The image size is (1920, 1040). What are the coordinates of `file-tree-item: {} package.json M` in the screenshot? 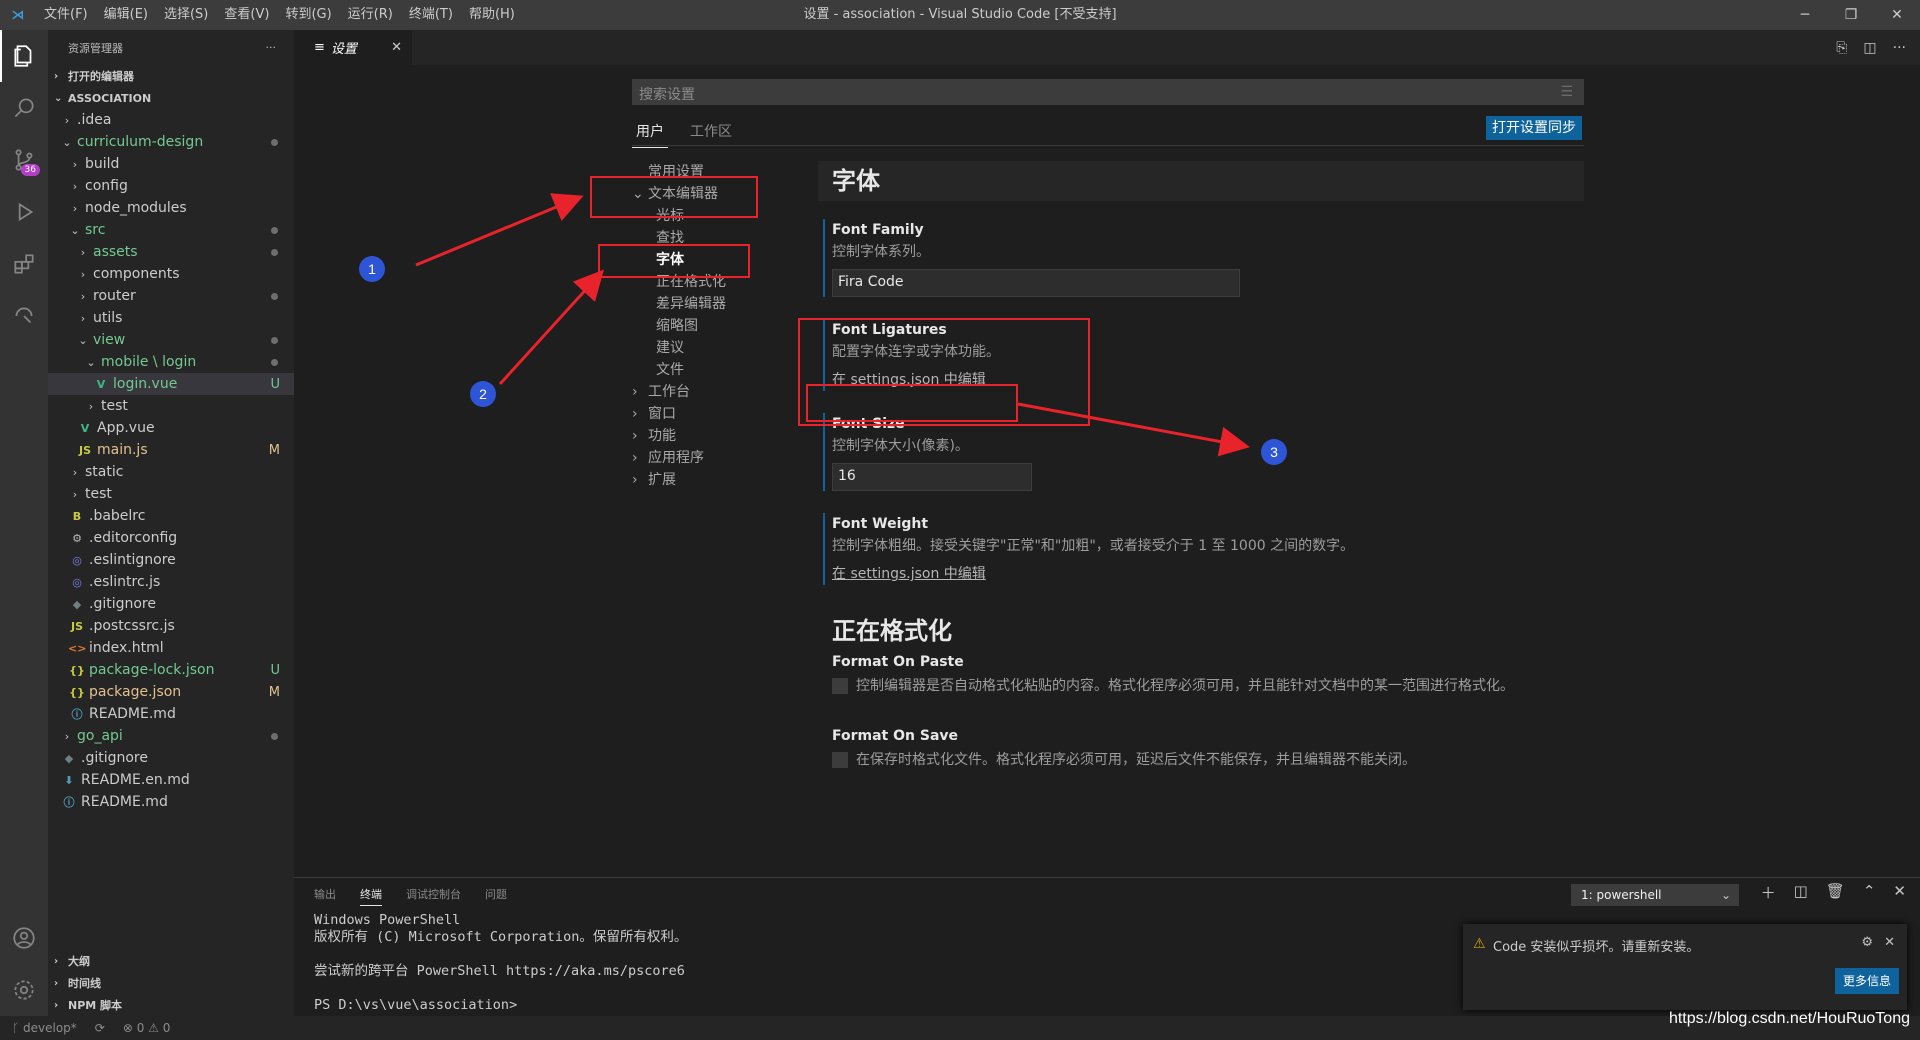 It's located at (171, 692).